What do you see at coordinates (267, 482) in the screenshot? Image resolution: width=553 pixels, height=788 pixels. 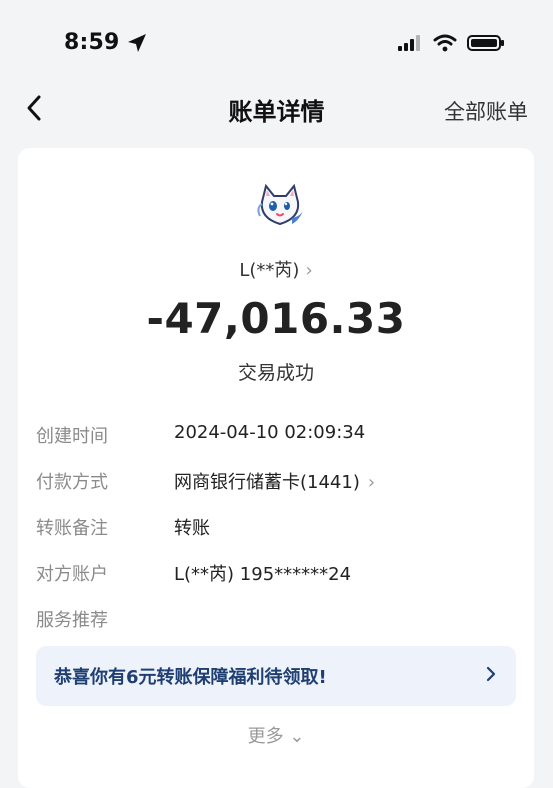 I see `payment-method-value: 网商银行储蓄卡(1441)` at bounding box center [267, 482].